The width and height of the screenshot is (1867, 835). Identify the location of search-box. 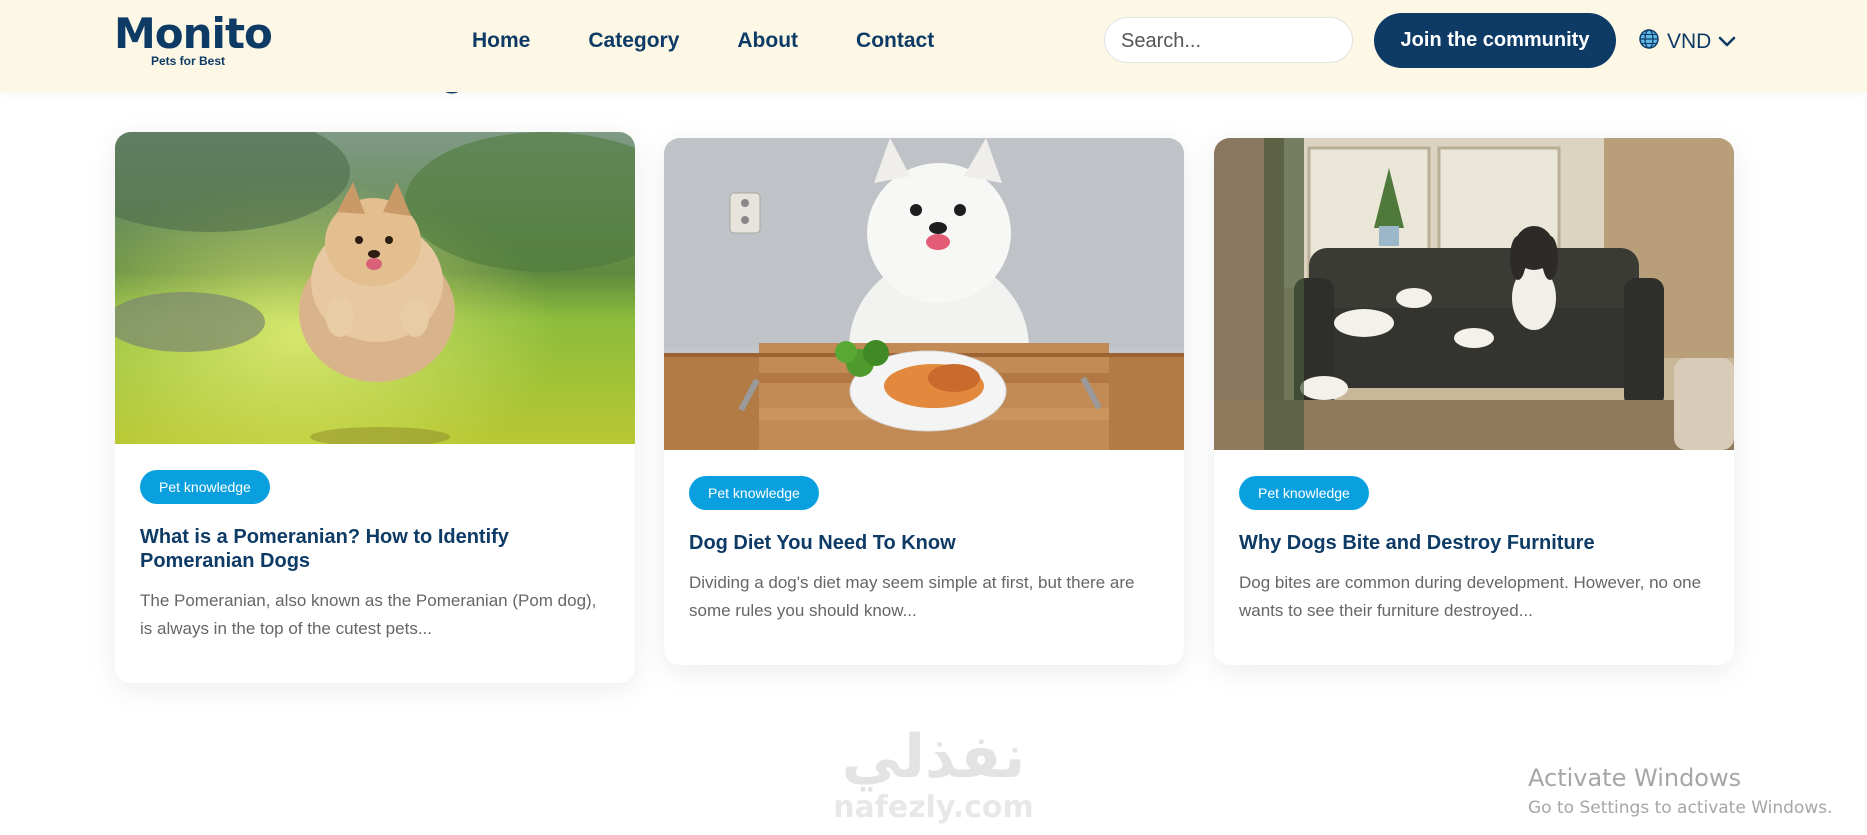
(1228, 40).